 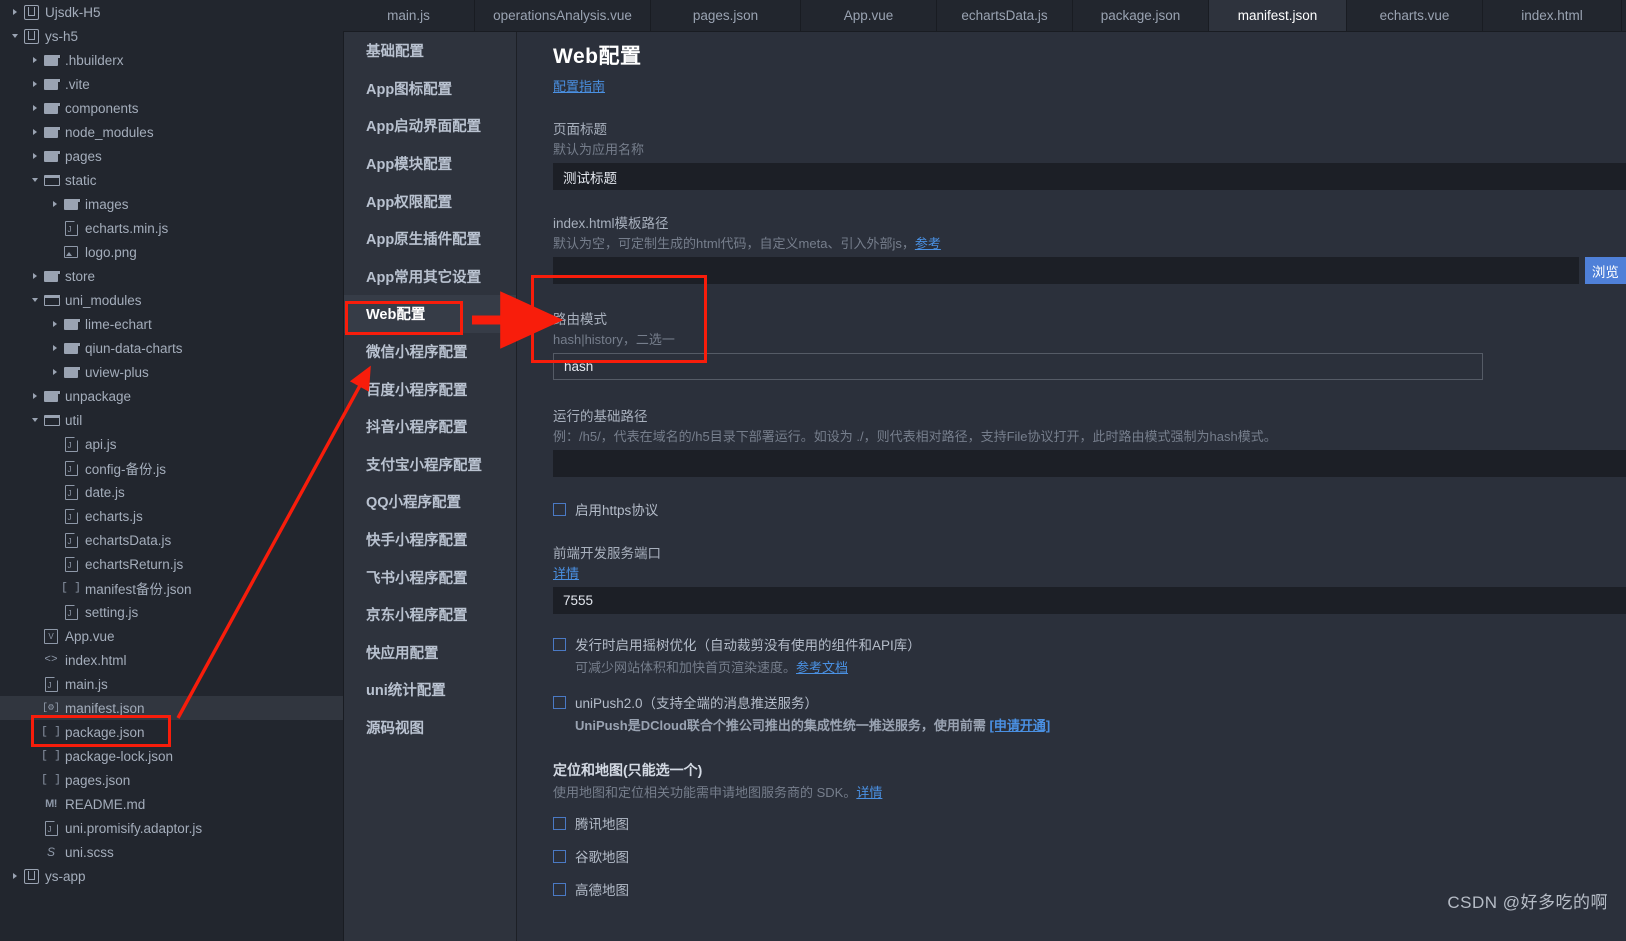 I want to click on unipush-apply-link: [申请开通], so click(x=1020, y=725).